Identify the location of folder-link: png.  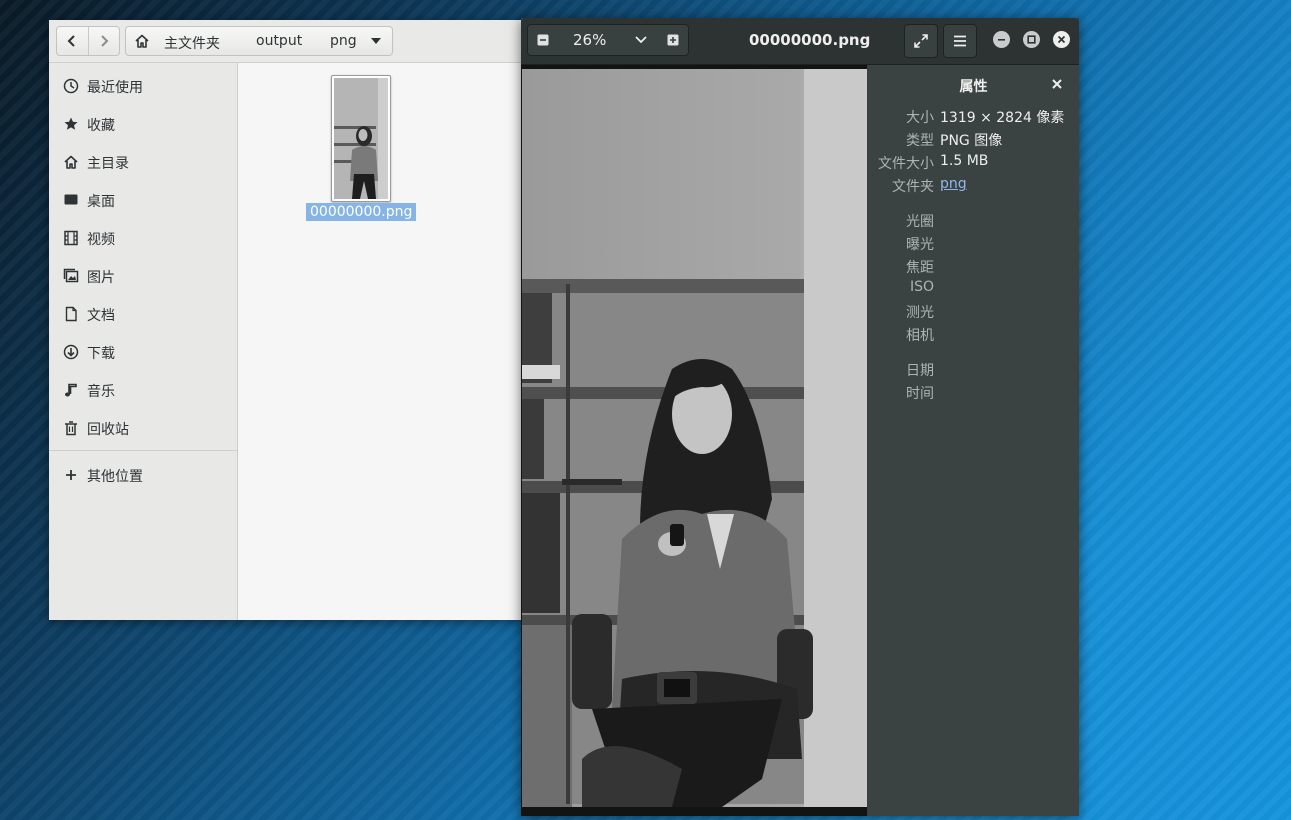
(953, 184).